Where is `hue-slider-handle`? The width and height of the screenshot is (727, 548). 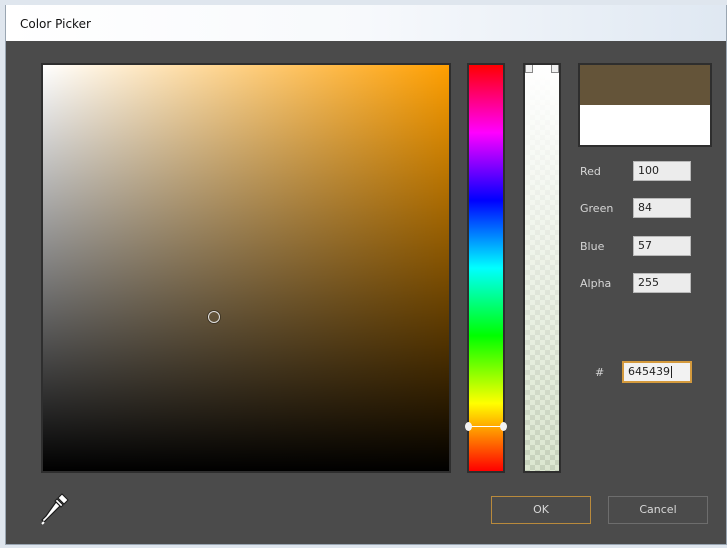
hue-slider-handle is located at coordinates (486, 427).